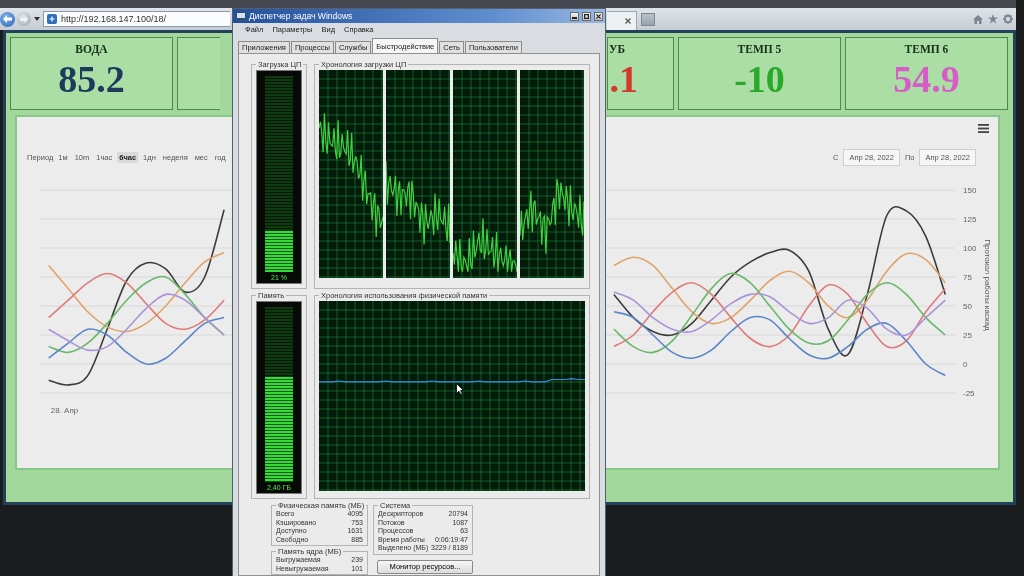 The width and height of the screenshot is (1024, 576). I want to click on maximize-button, so click(586, 16).